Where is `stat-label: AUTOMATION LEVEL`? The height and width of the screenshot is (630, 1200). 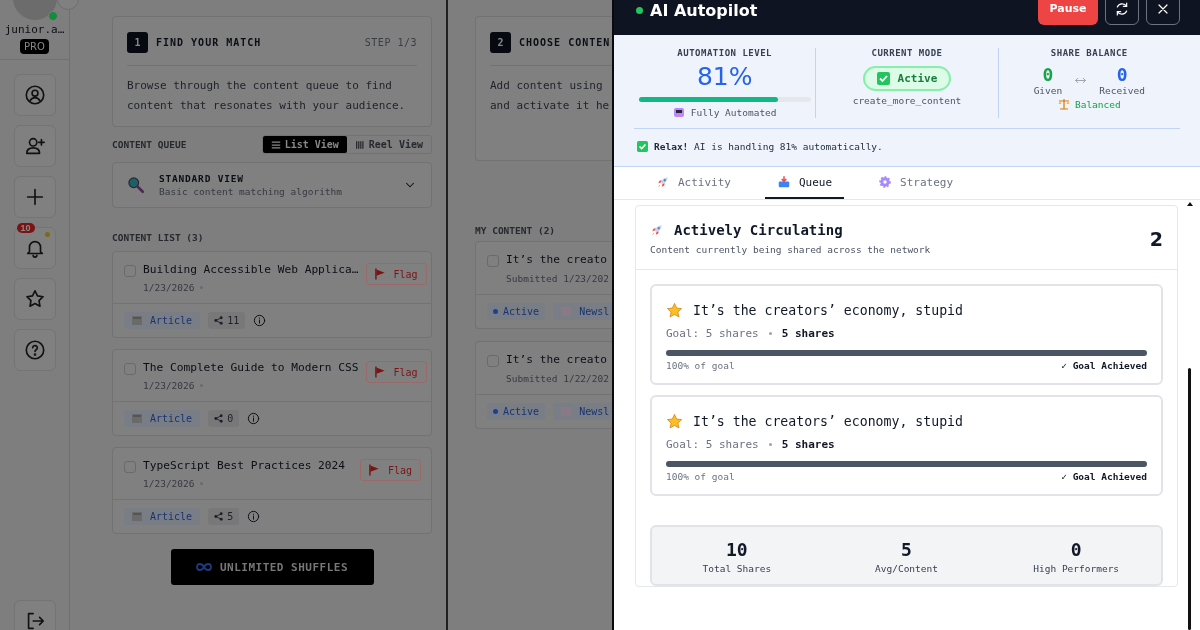 stat-label: AUTOMATION LEVEL is located at coordinates (724, 53).